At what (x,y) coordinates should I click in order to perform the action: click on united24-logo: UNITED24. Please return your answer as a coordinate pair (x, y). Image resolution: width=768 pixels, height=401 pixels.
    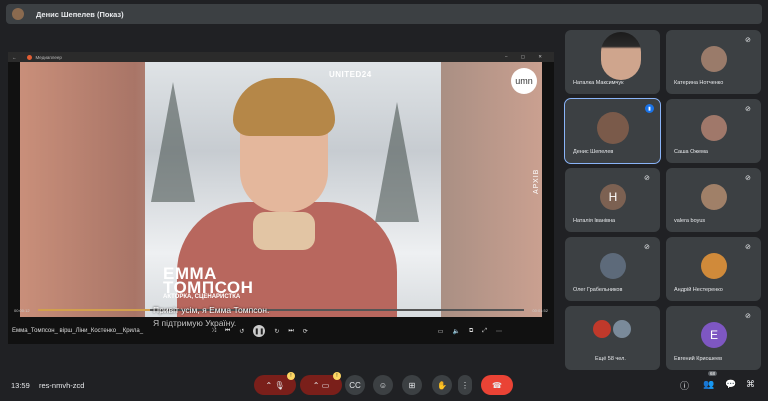
    Looking at the image, I should click on (350, 74).